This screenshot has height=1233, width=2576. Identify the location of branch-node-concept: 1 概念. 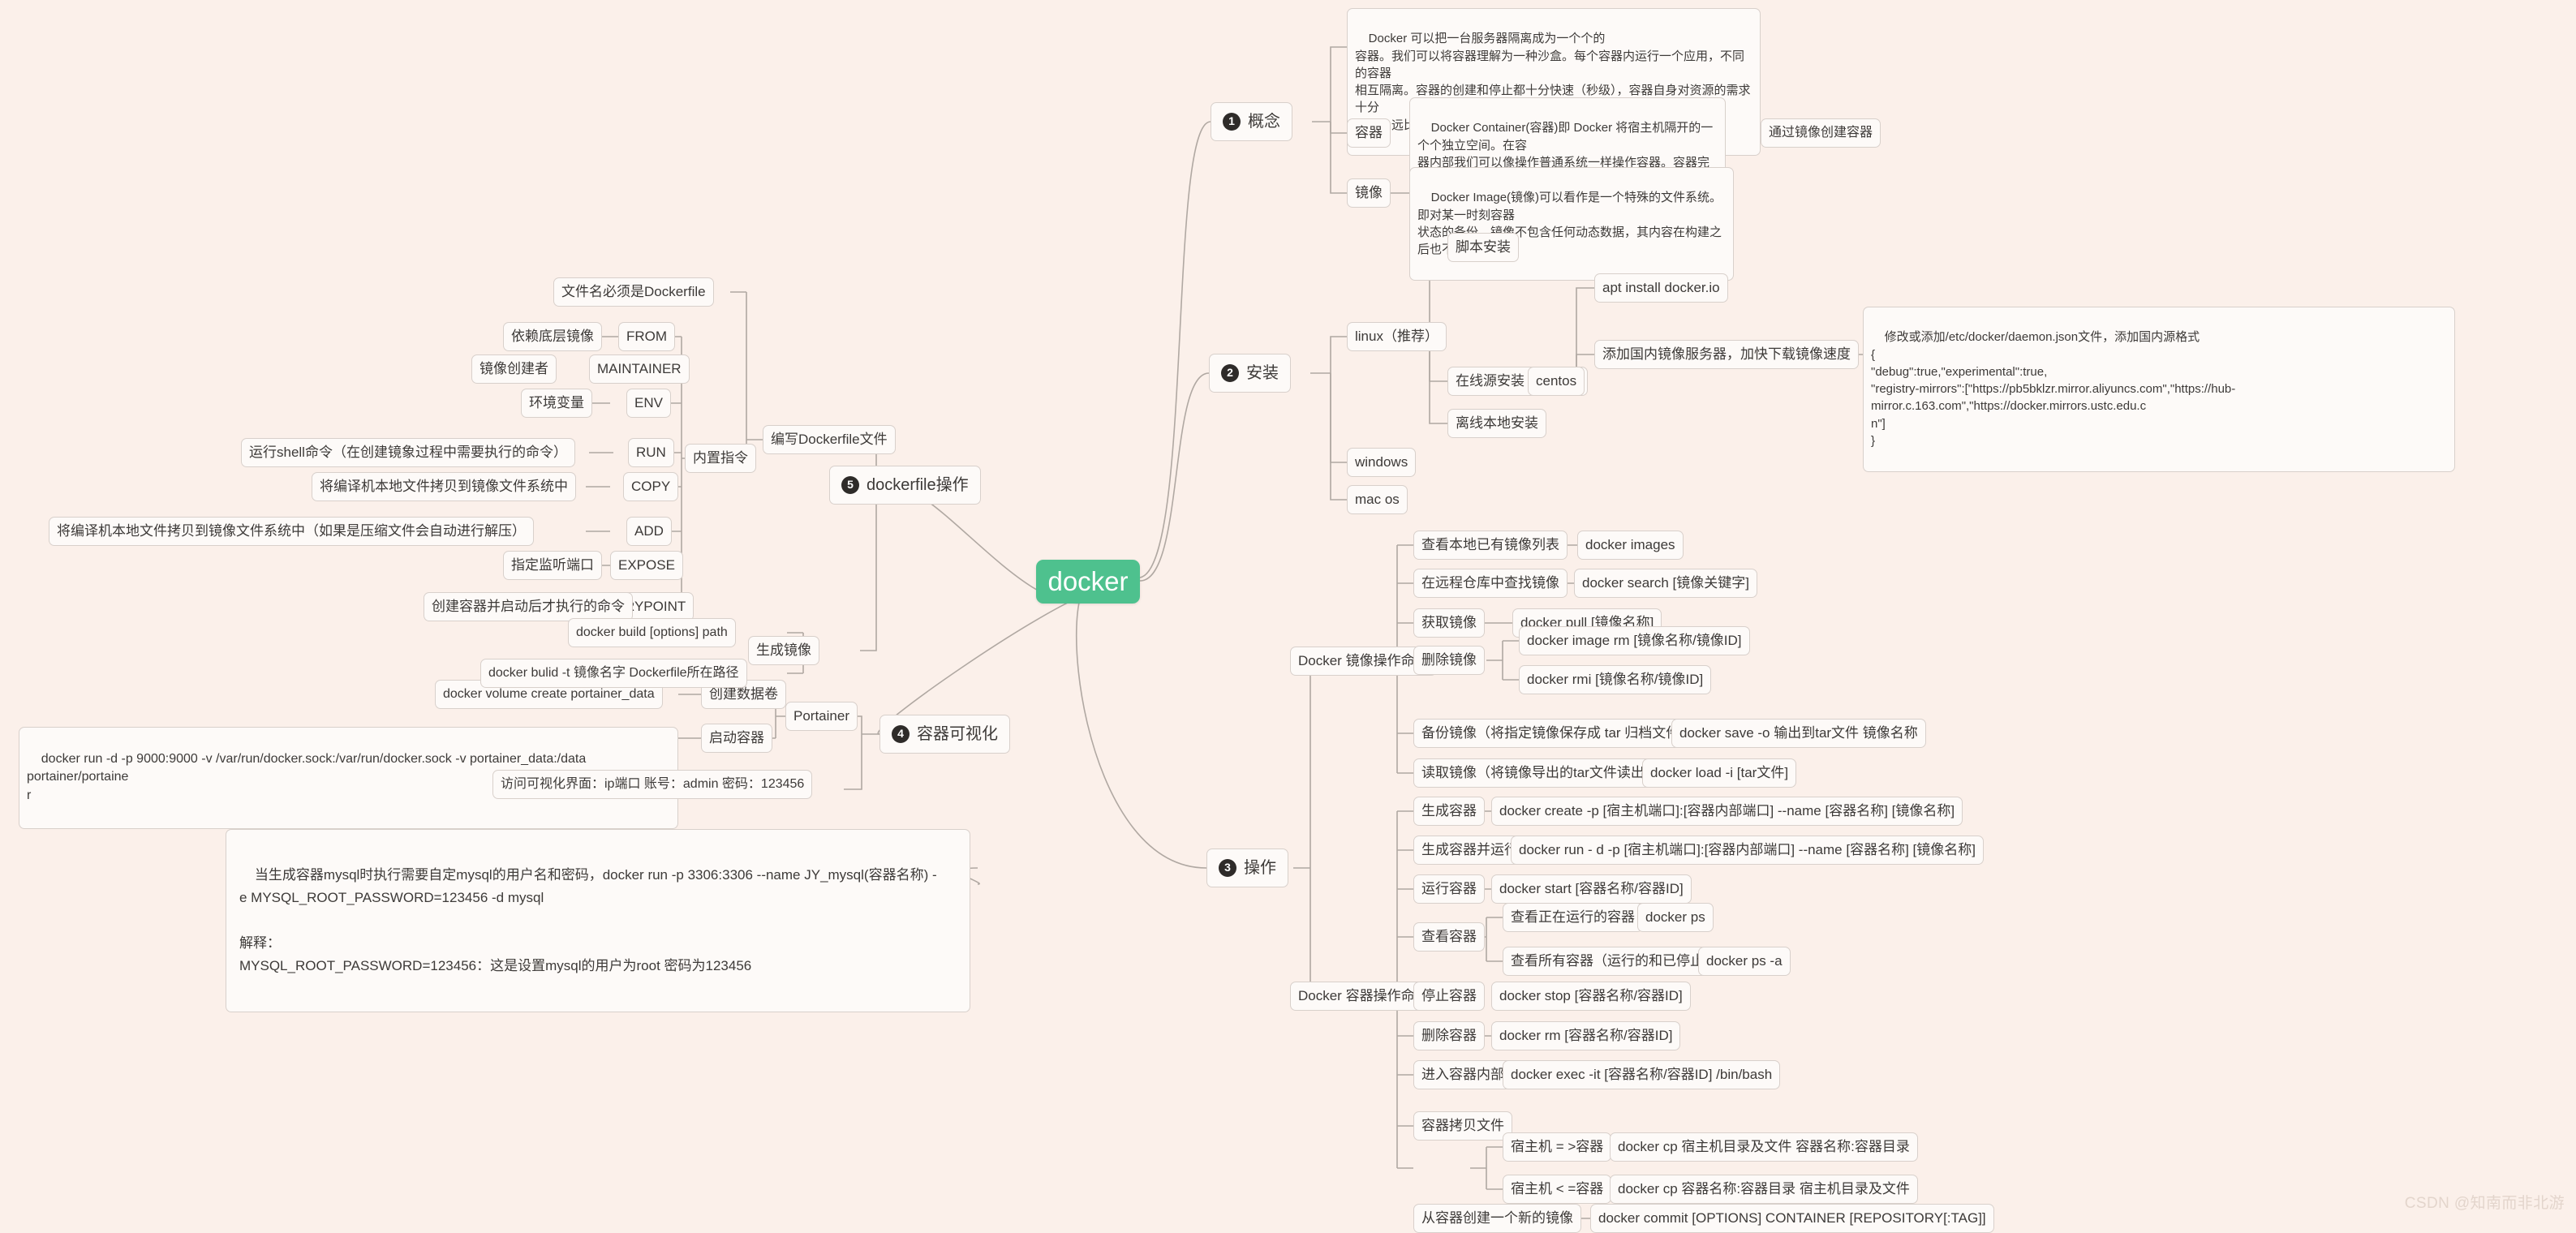
(1251, 121).